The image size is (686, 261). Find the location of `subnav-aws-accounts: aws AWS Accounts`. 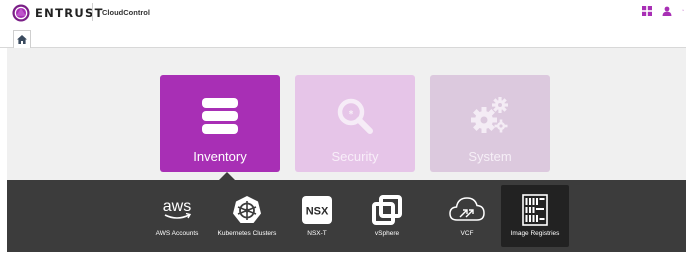

subnav-aws-accounts: aws AWS Accounts is located at coordinates (177, 216).